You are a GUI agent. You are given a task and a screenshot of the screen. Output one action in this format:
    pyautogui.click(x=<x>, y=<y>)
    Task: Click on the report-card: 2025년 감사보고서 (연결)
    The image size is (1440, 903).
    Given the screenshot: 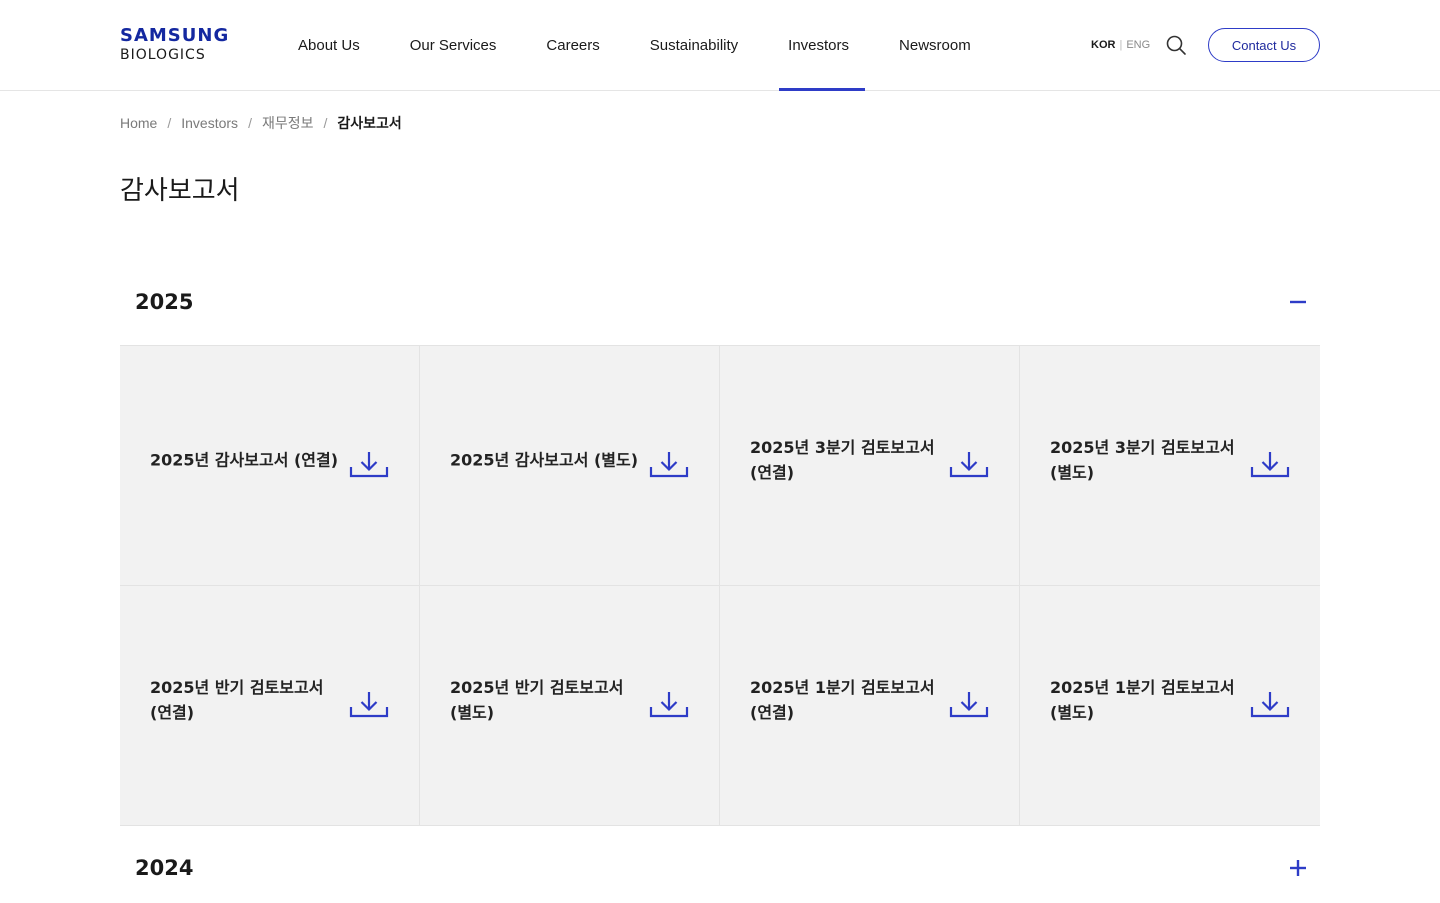 What is the action you would take?
    pyautogui.click(x=270, y=466)
    